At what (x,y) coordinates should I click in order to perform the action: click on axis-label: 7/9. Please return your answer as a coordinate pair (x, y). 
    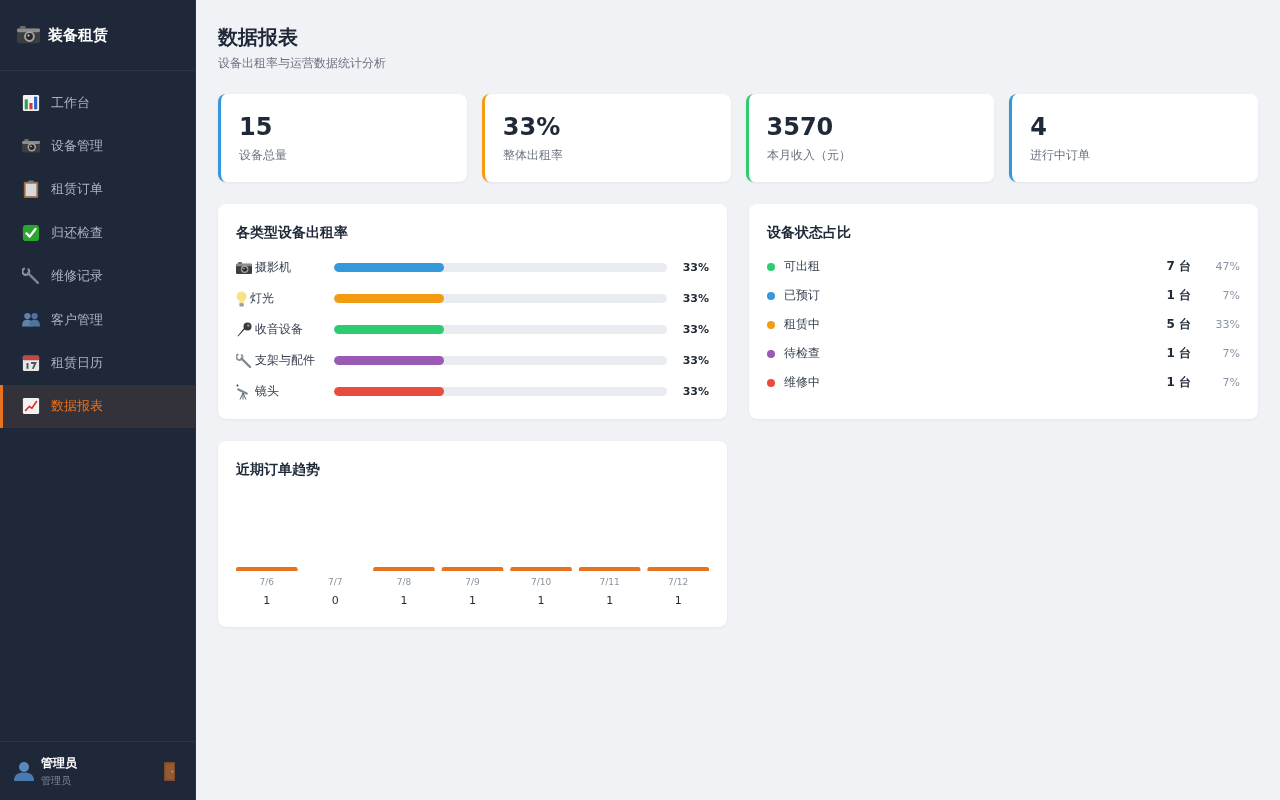
    Looking at the image, I should click on (472, 582).